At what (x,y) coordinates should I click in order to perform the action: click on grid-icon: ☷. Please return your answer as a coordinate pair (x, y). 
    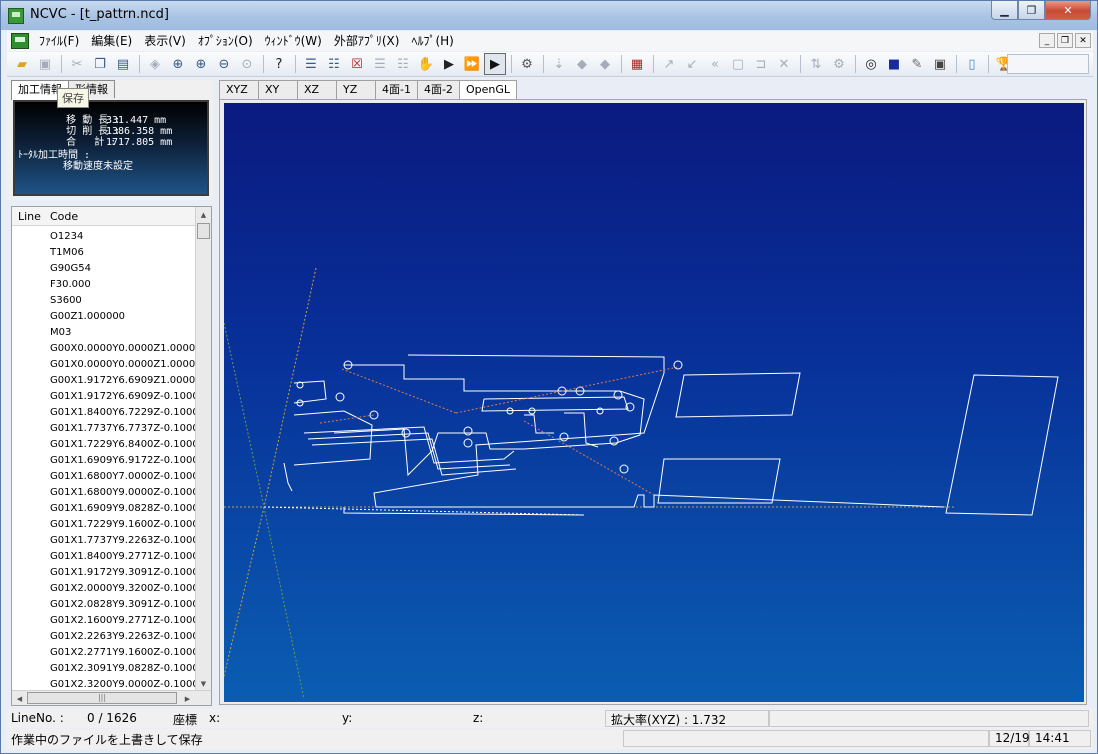
    Looking at the image, I should click on (403, 64).